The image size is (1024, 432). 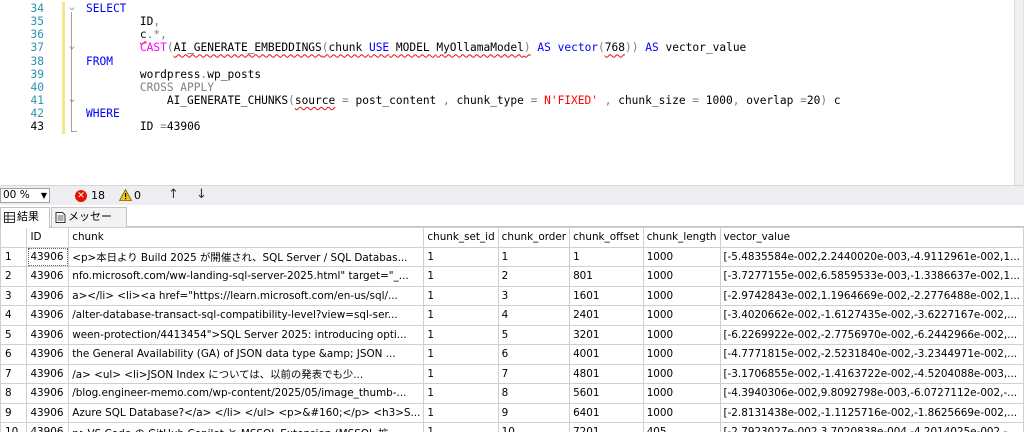 I want to click on column-header: vector_value, so click(x=871, y=237).